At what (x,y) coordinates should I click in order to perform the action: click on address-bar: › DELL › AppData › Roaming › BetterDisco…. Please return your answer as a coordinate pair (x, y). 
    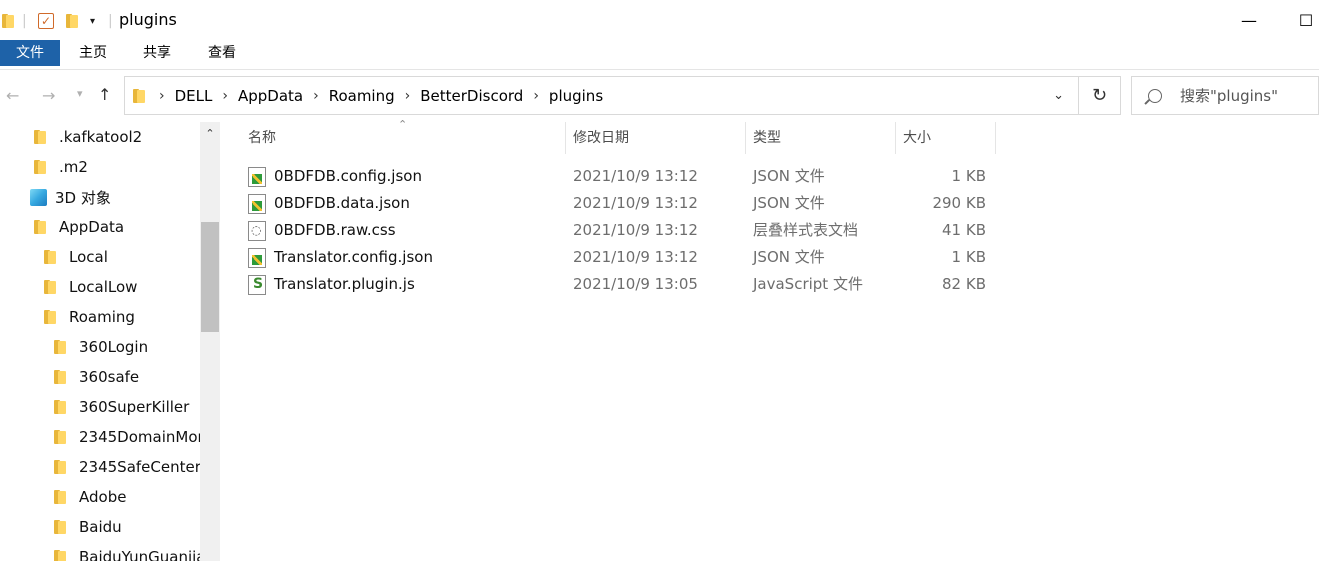
    Looking at the image, I should click on (601, 95).